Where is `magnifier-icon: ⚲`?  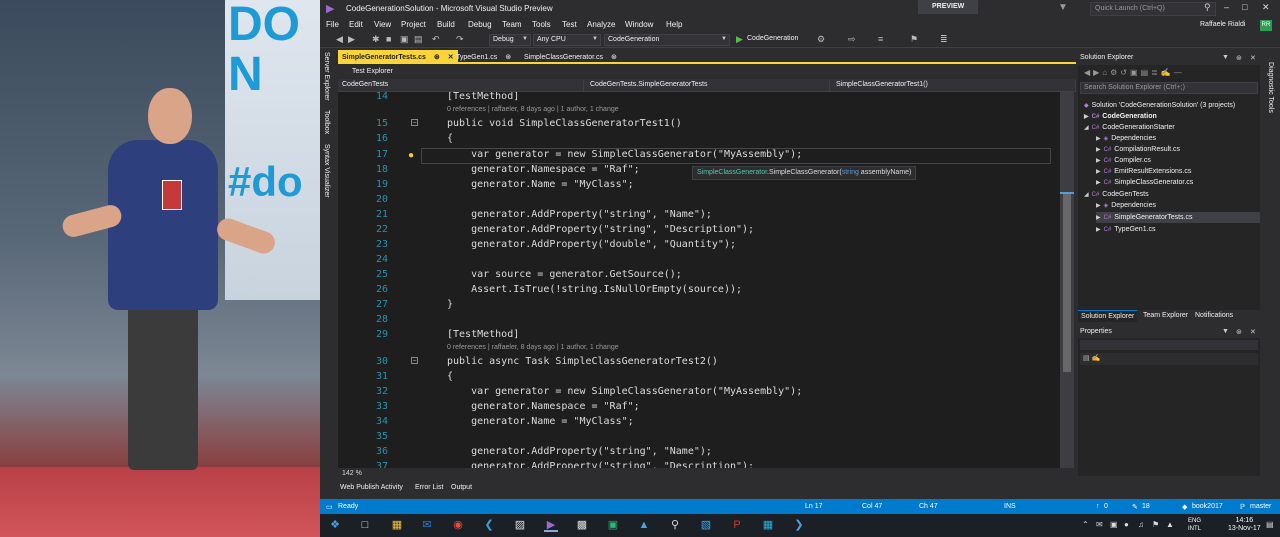 magnifier-icon: ⚲ is located at coordinates (675, 525).